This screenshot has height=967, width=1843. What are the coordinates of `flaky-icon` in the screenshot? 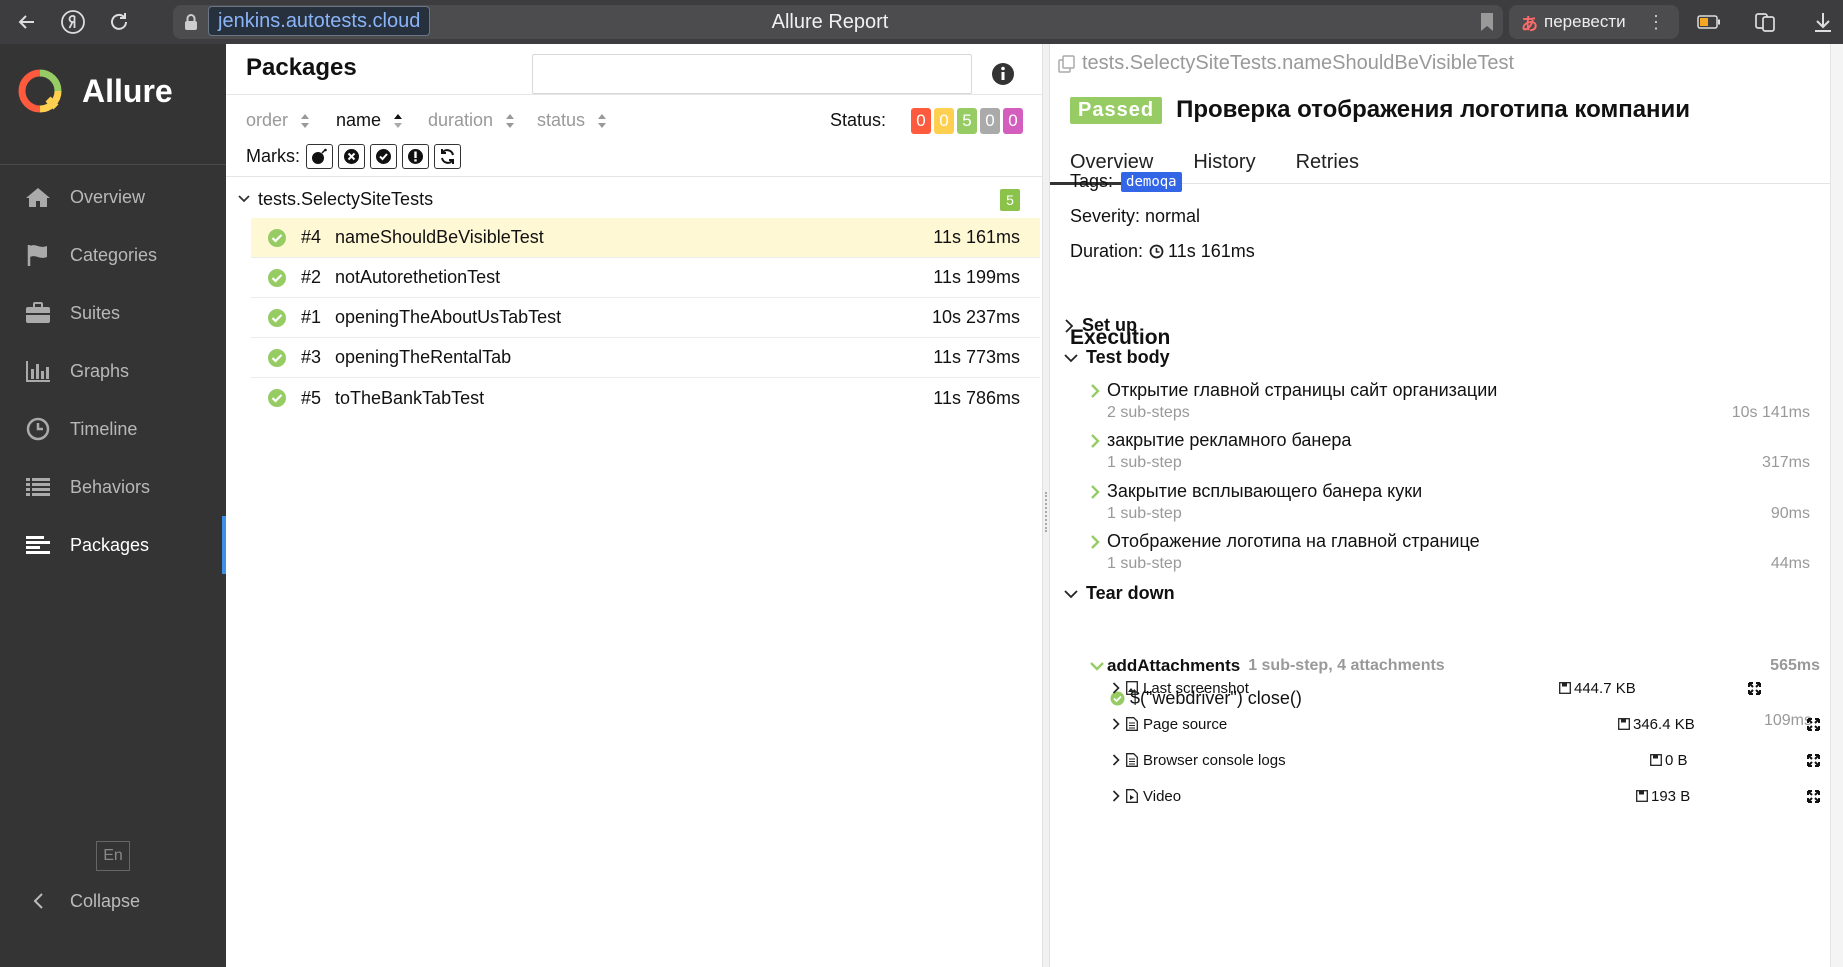 It's located at (415, 156).